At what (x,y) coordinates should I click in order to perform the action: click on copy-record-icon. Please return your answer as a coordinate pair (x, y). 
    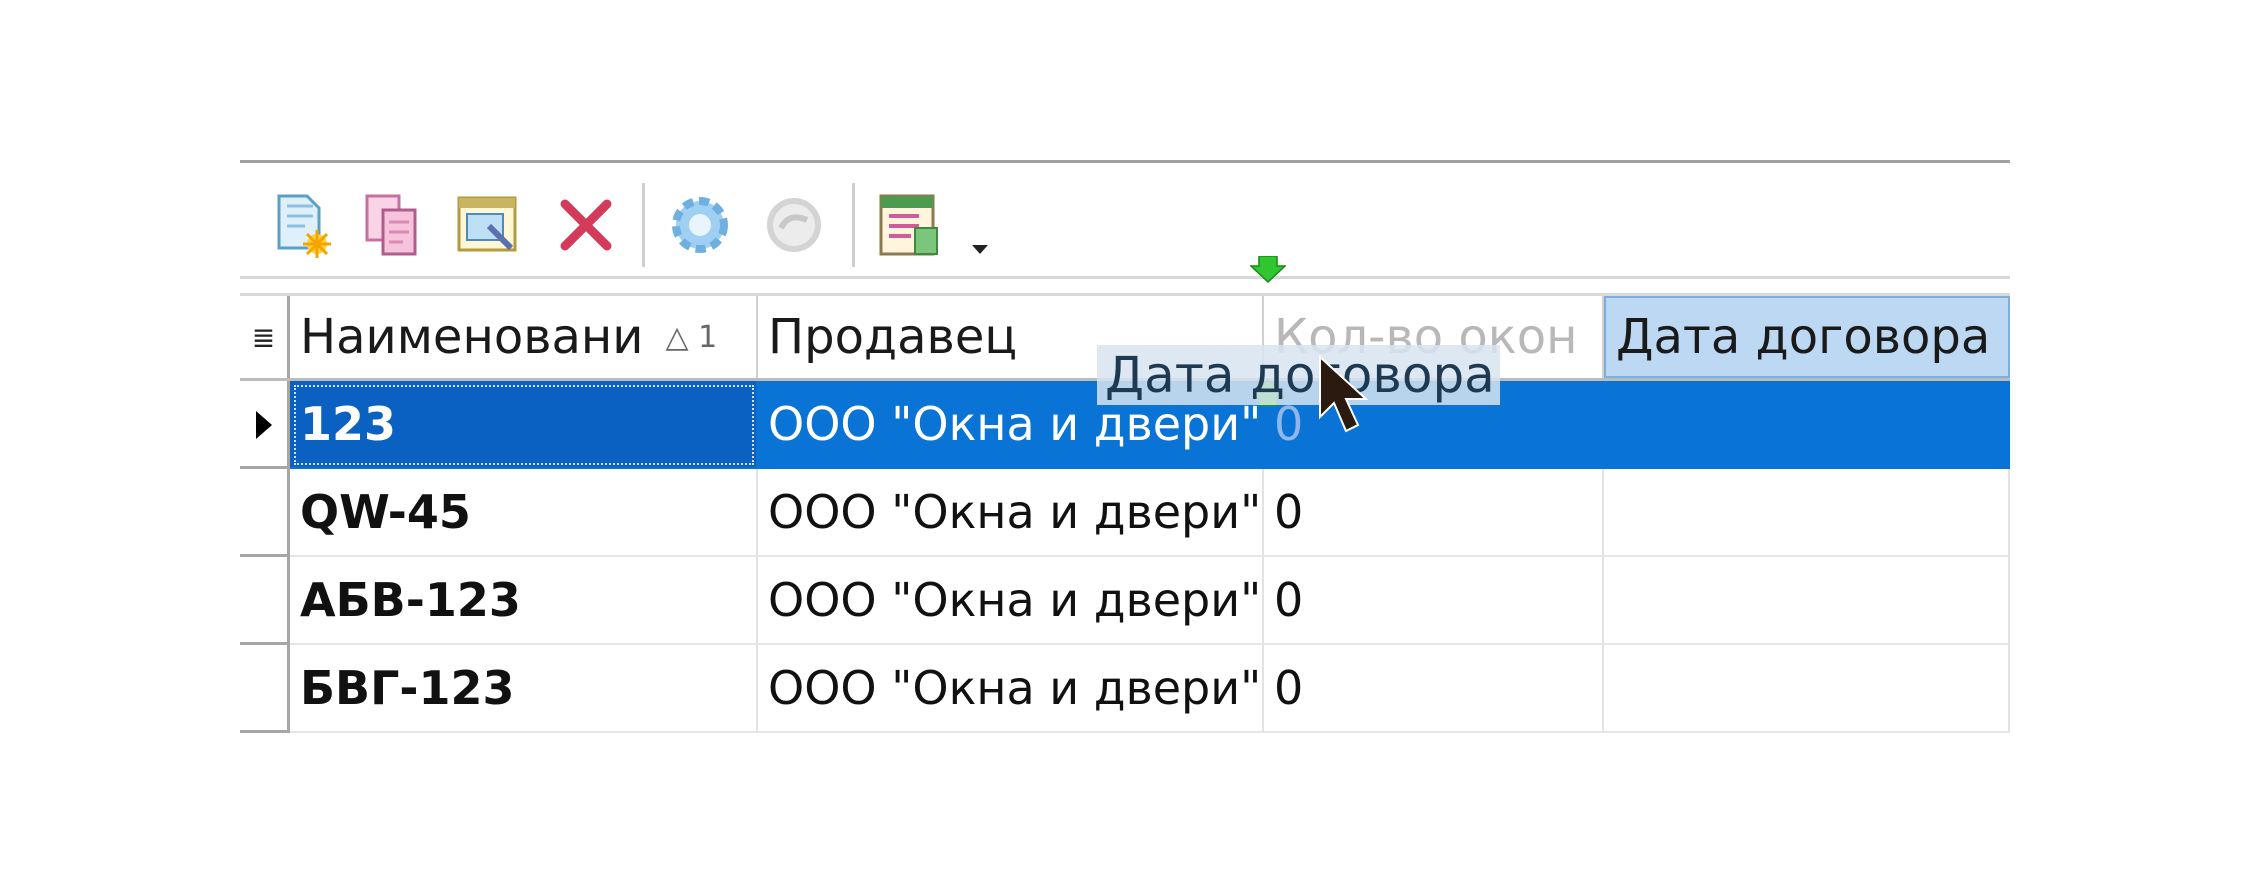
    Looking at the image, I should click on (391, 225).